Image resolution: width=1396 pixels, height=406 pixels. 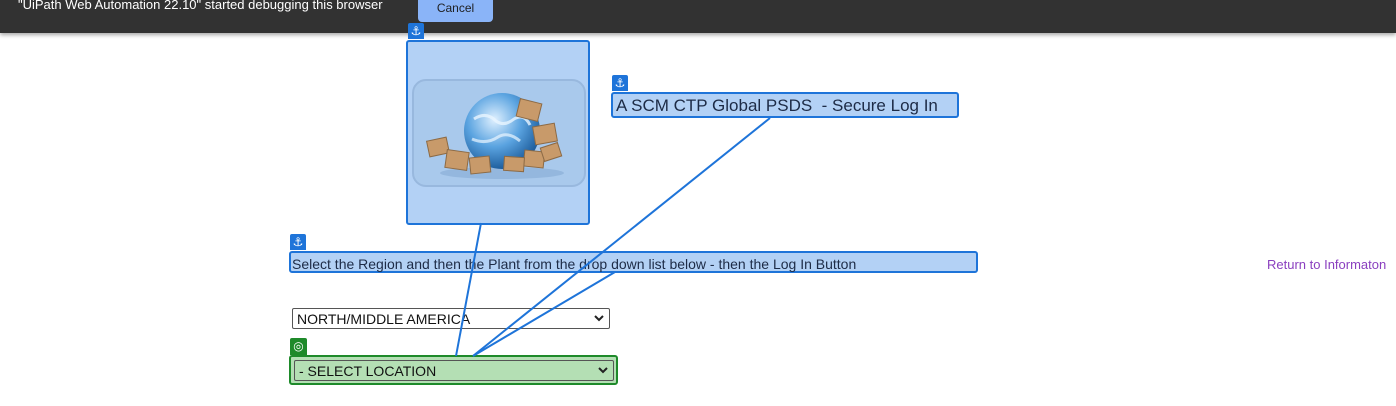 I want to click on title-anchor-highlight: A SCM CTP Global PSDS - Secure Log In, so click(x=785, y=105).